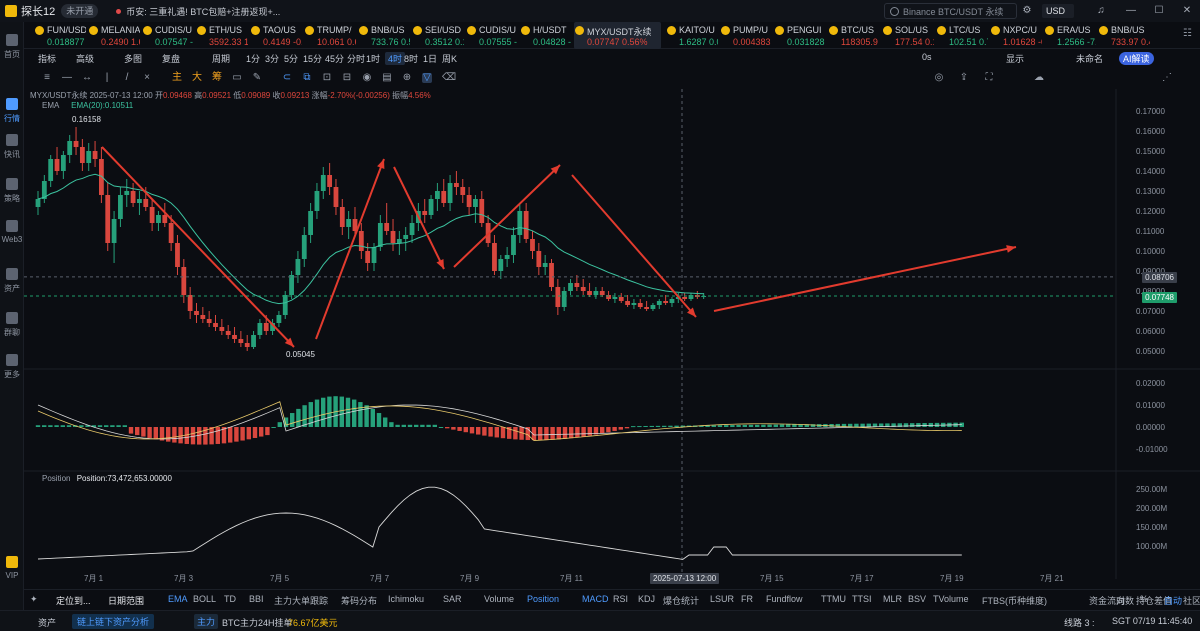 This screenshot has height=631, width=1200. I want to click on indicator-toggle: 筹码分布, so click(359, 600).